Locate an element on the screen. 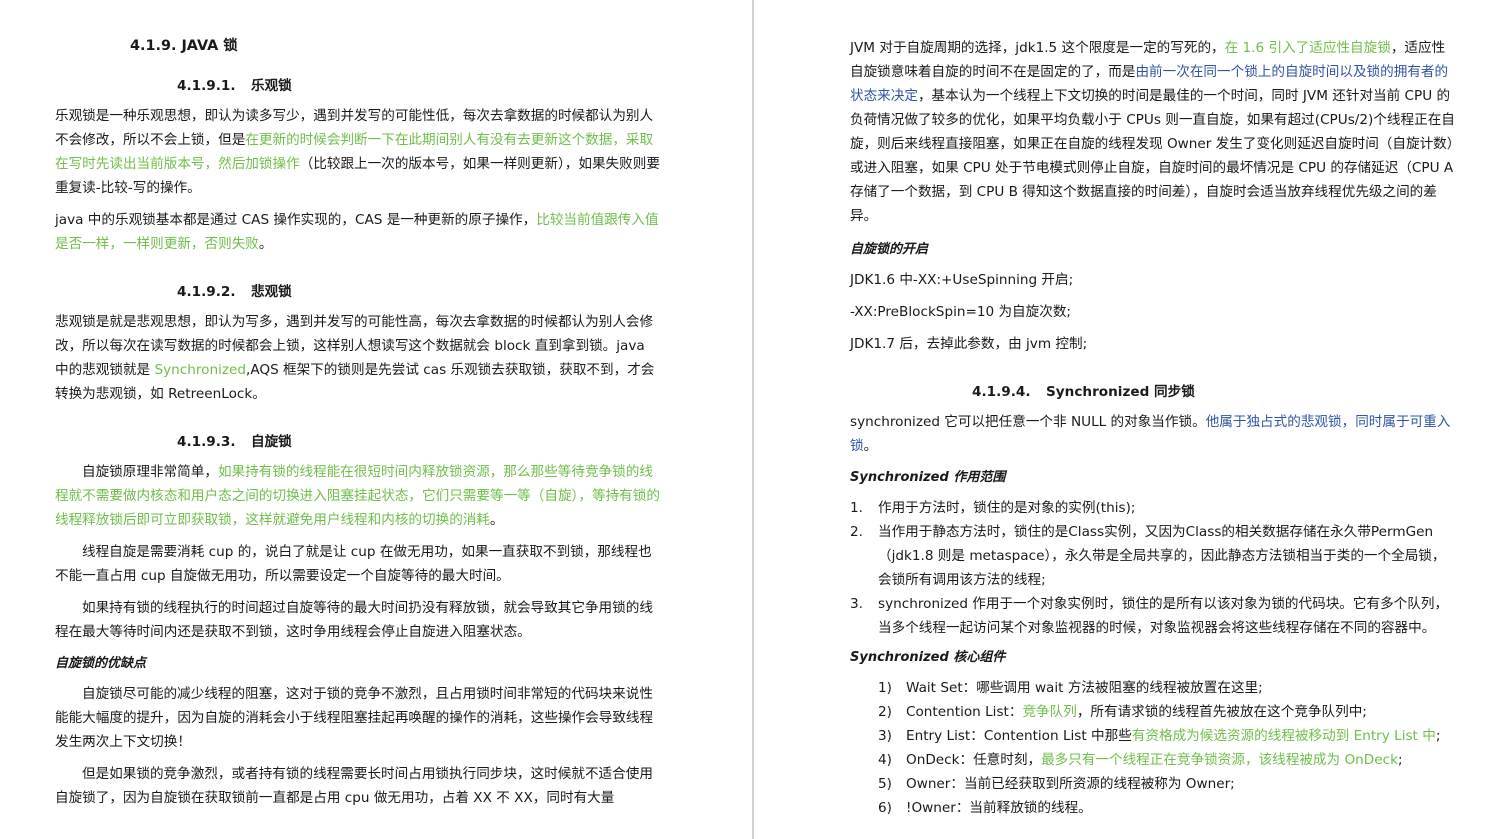 This screenshot has width=1503, height=839. heading-title: 自旋锁 is located at coordinates (271, 442).